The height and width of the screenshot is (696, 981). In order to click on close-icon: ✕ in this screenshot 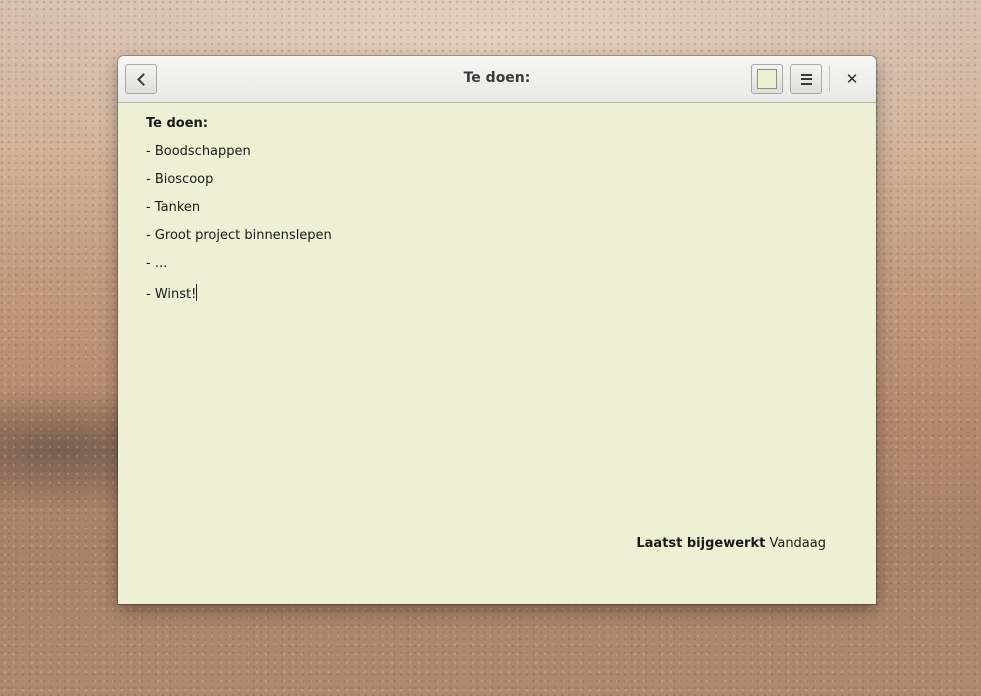, I will do `click(852, 79)`.